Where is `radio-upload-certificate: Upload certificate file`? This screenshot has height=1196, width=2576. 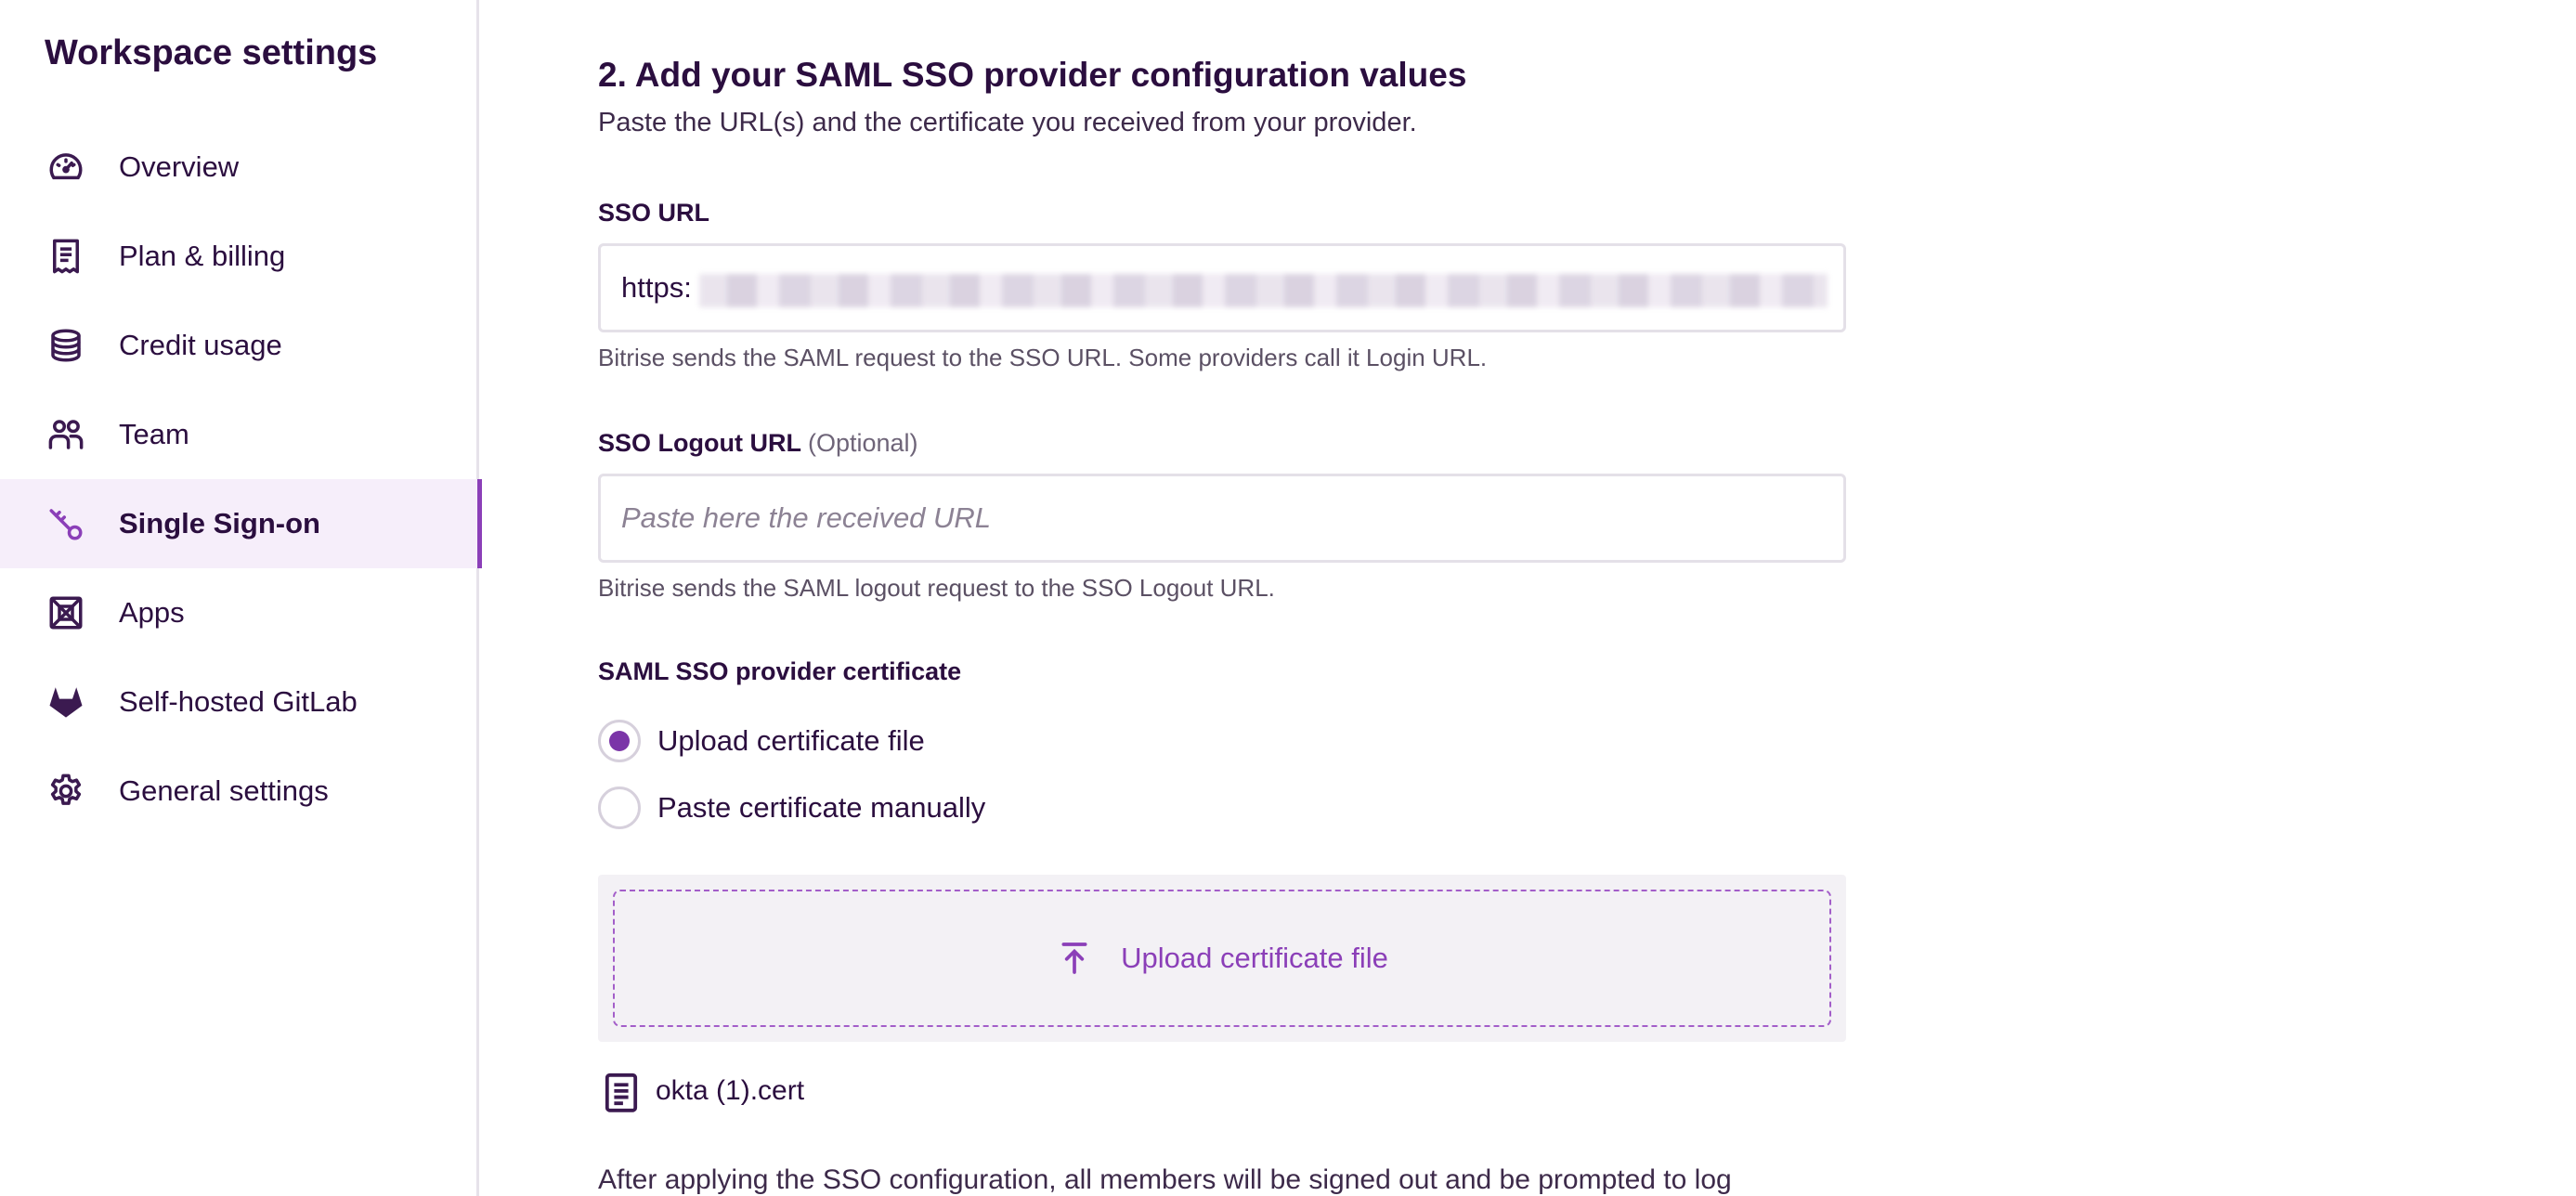 radio-upload-certificate: Upload certificate file is located at coordinates (761, 741).